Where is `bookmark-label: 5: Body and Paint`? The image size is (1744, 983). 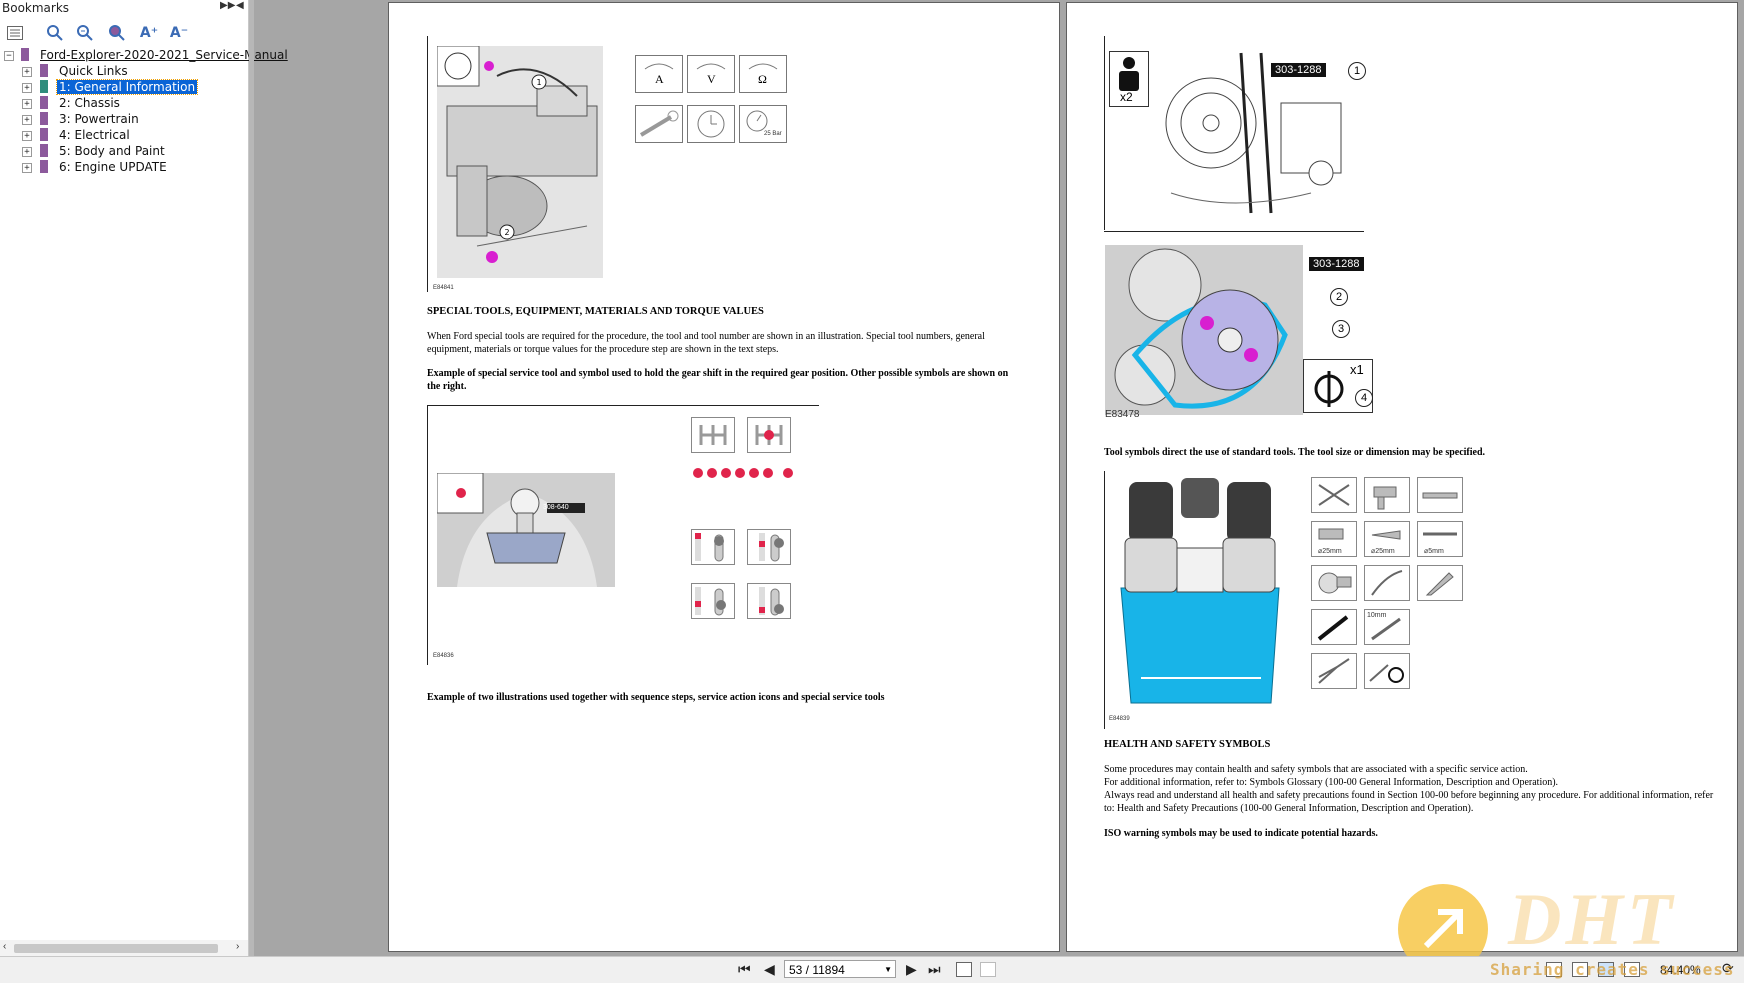 bookmark-label: 5: Body and Paint is located at coordinates (112, 151).